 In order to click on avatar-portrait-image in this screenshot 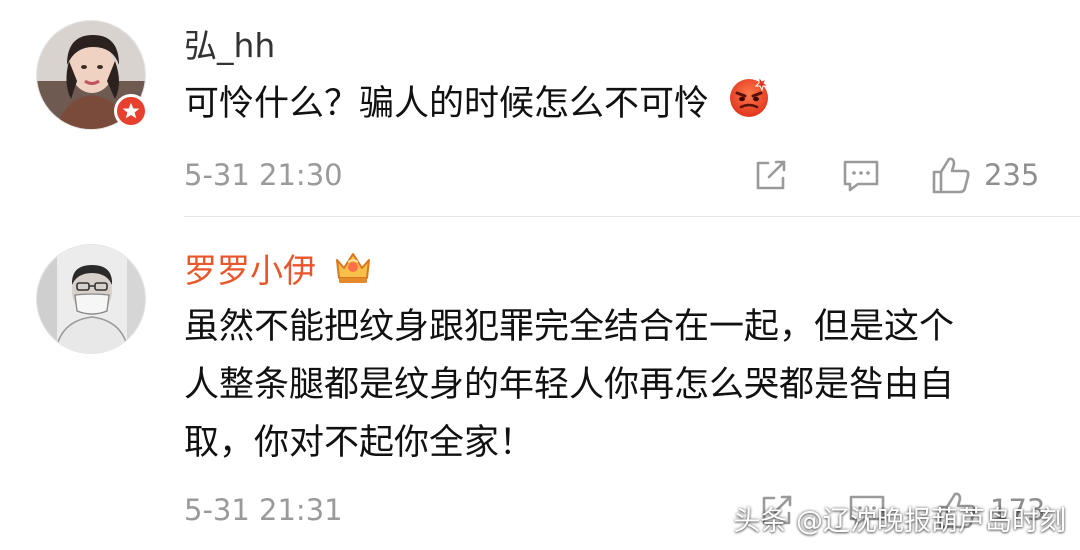, I will do `click(91, 299)`.